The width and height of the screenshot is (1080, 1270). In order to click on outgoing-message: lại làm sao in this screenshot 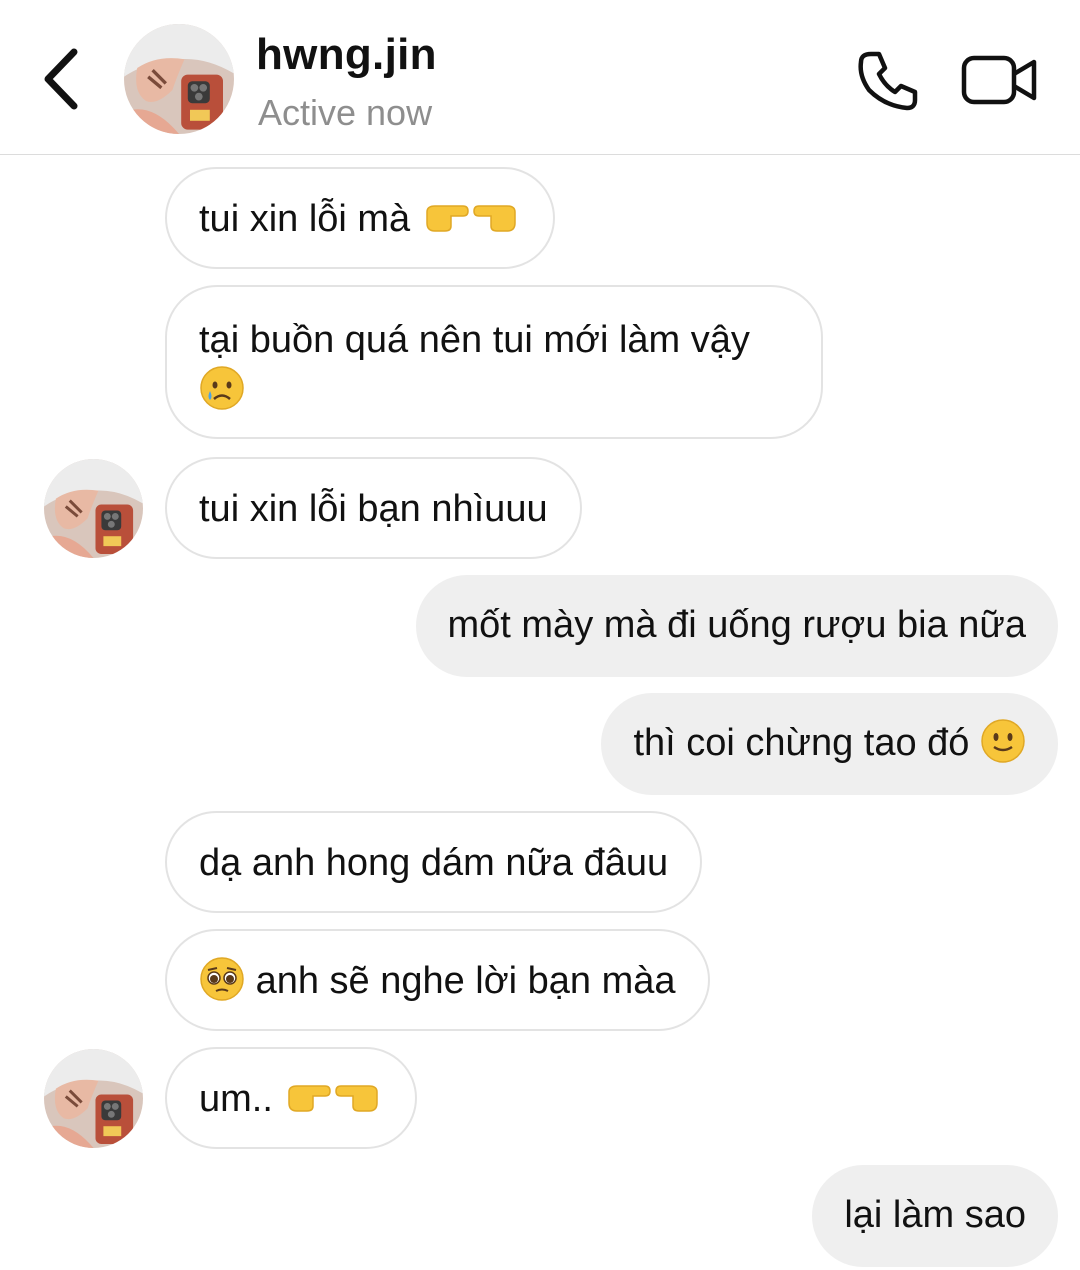, I will do `click(935, 1216)`.